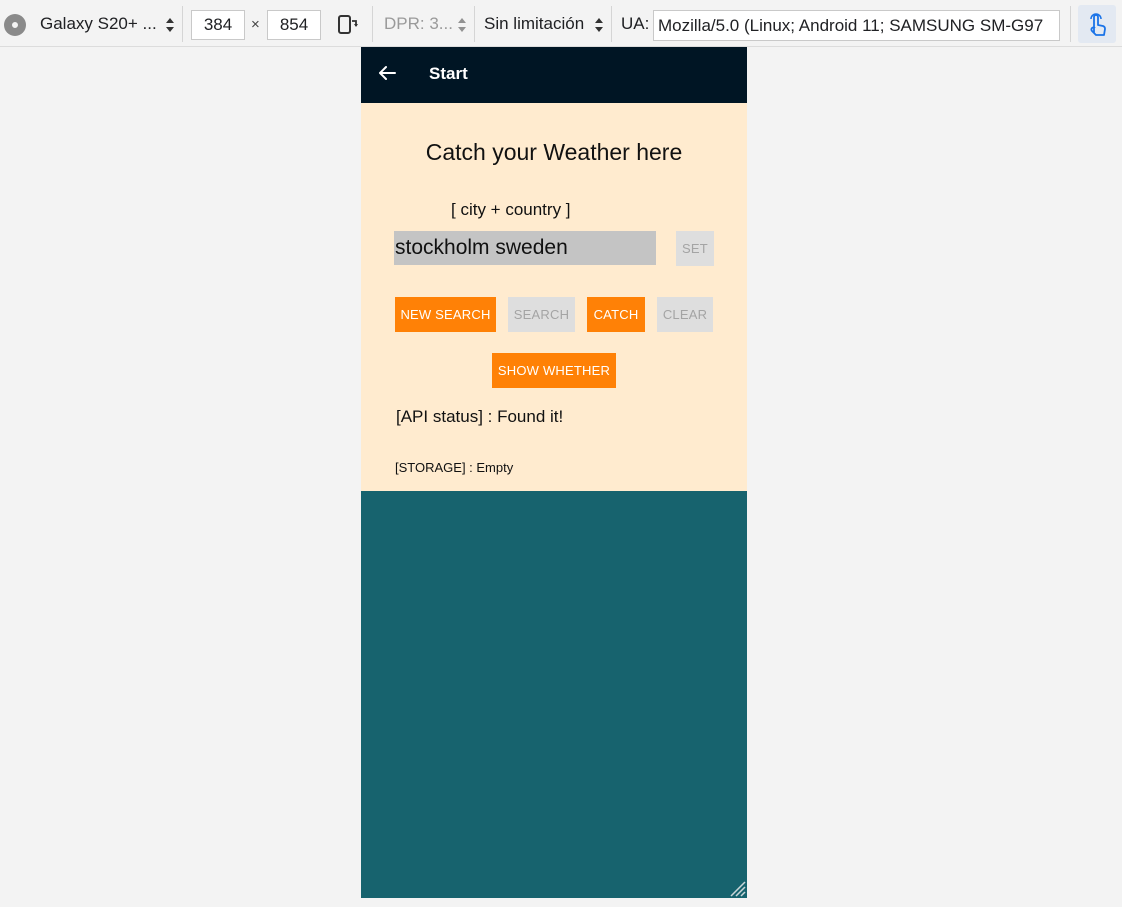 The width and height of the screenshot is (1122, 907). What do you see at coordinates (534, 24) in the screenshot?
I see `throttle-select: Sin limitación` at bounding box center [534, 24].